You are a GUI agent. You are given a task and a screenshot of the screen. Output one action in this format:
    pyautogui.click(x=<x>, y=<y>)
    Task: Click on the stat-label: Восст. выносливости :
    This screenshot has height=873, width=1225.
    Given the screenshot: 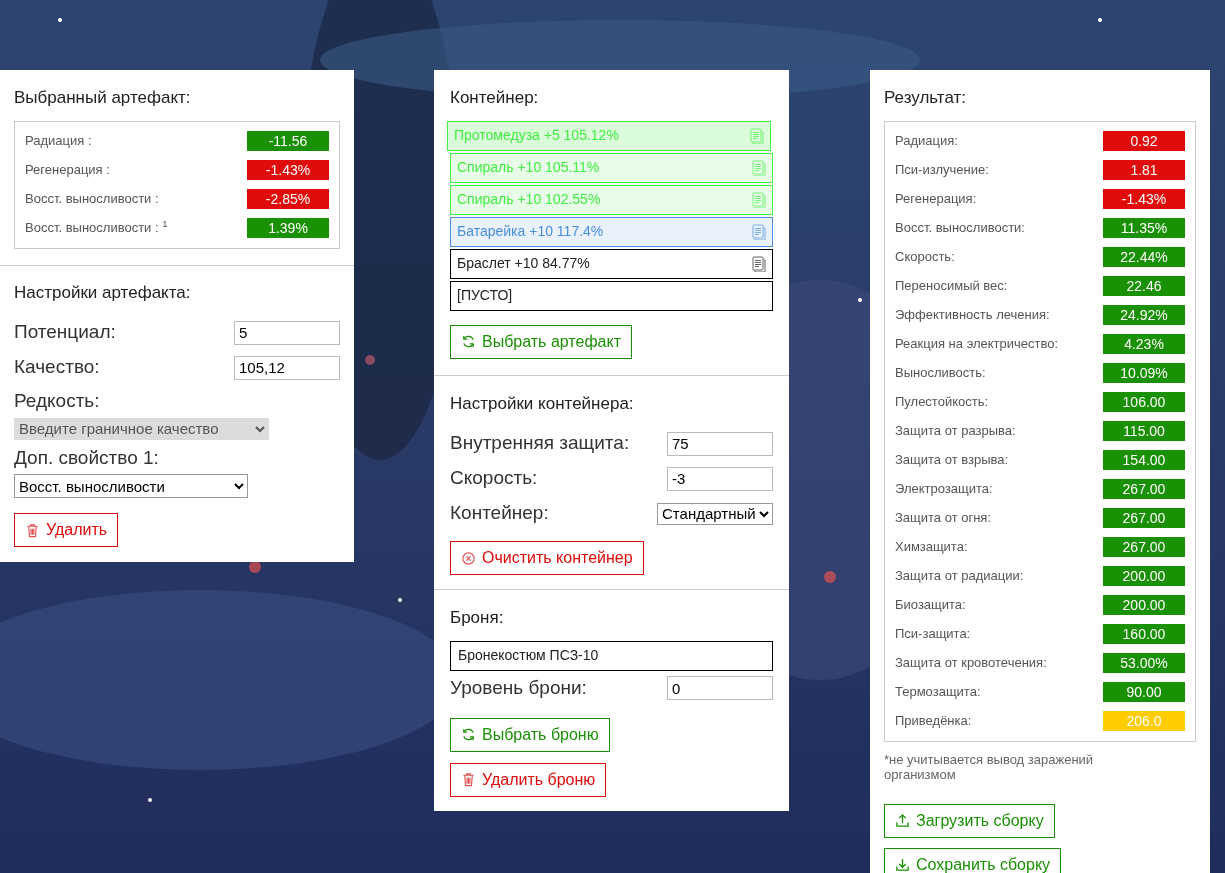 What is the action you would take?
    pyautogui.click(x=92, y=199)
    